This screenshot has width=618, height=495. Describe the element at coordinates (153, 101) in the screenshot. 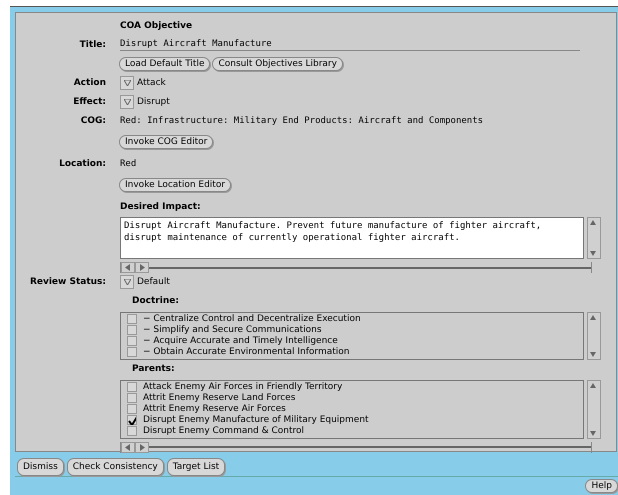

I see `dropdown-value: Disrupt` at that location.